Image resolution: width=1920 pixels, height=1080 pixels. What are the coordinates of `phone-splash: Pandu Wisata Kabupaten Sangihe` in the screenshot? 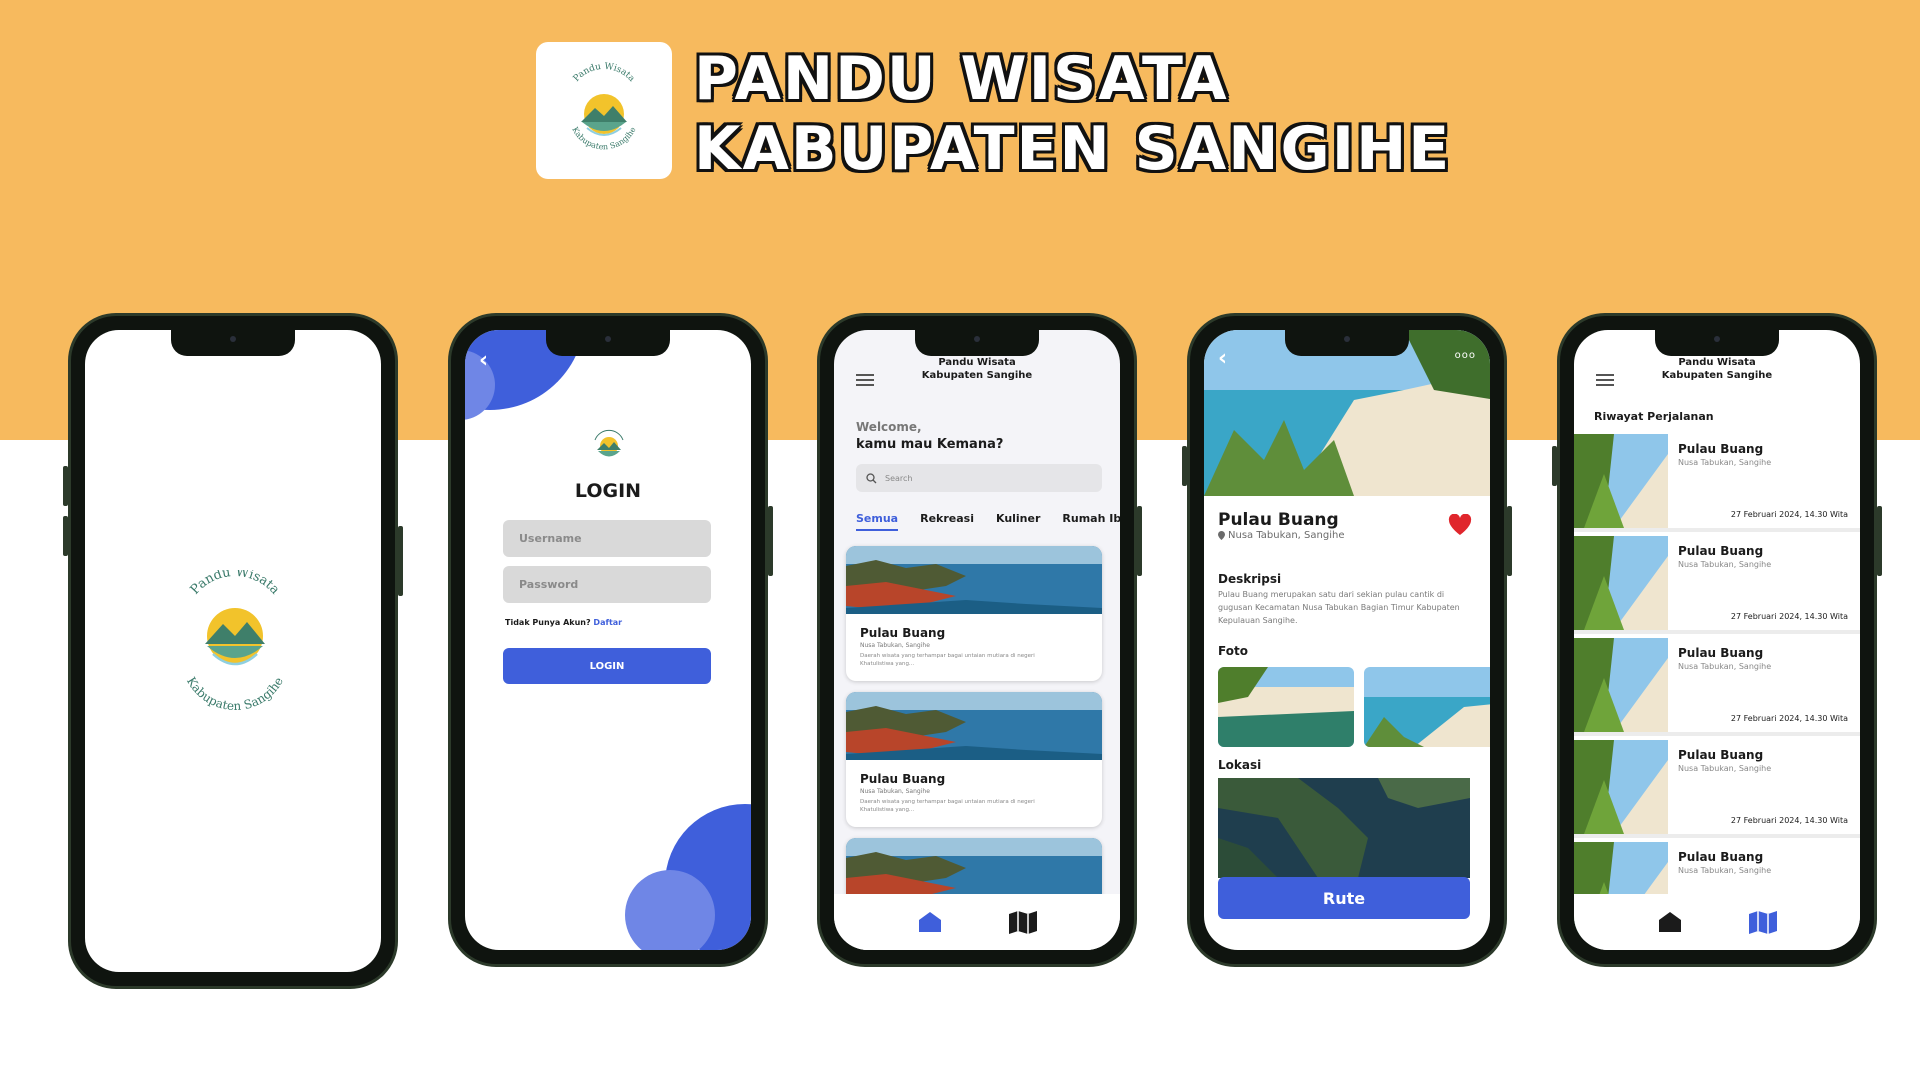 It's located at (233, 651).